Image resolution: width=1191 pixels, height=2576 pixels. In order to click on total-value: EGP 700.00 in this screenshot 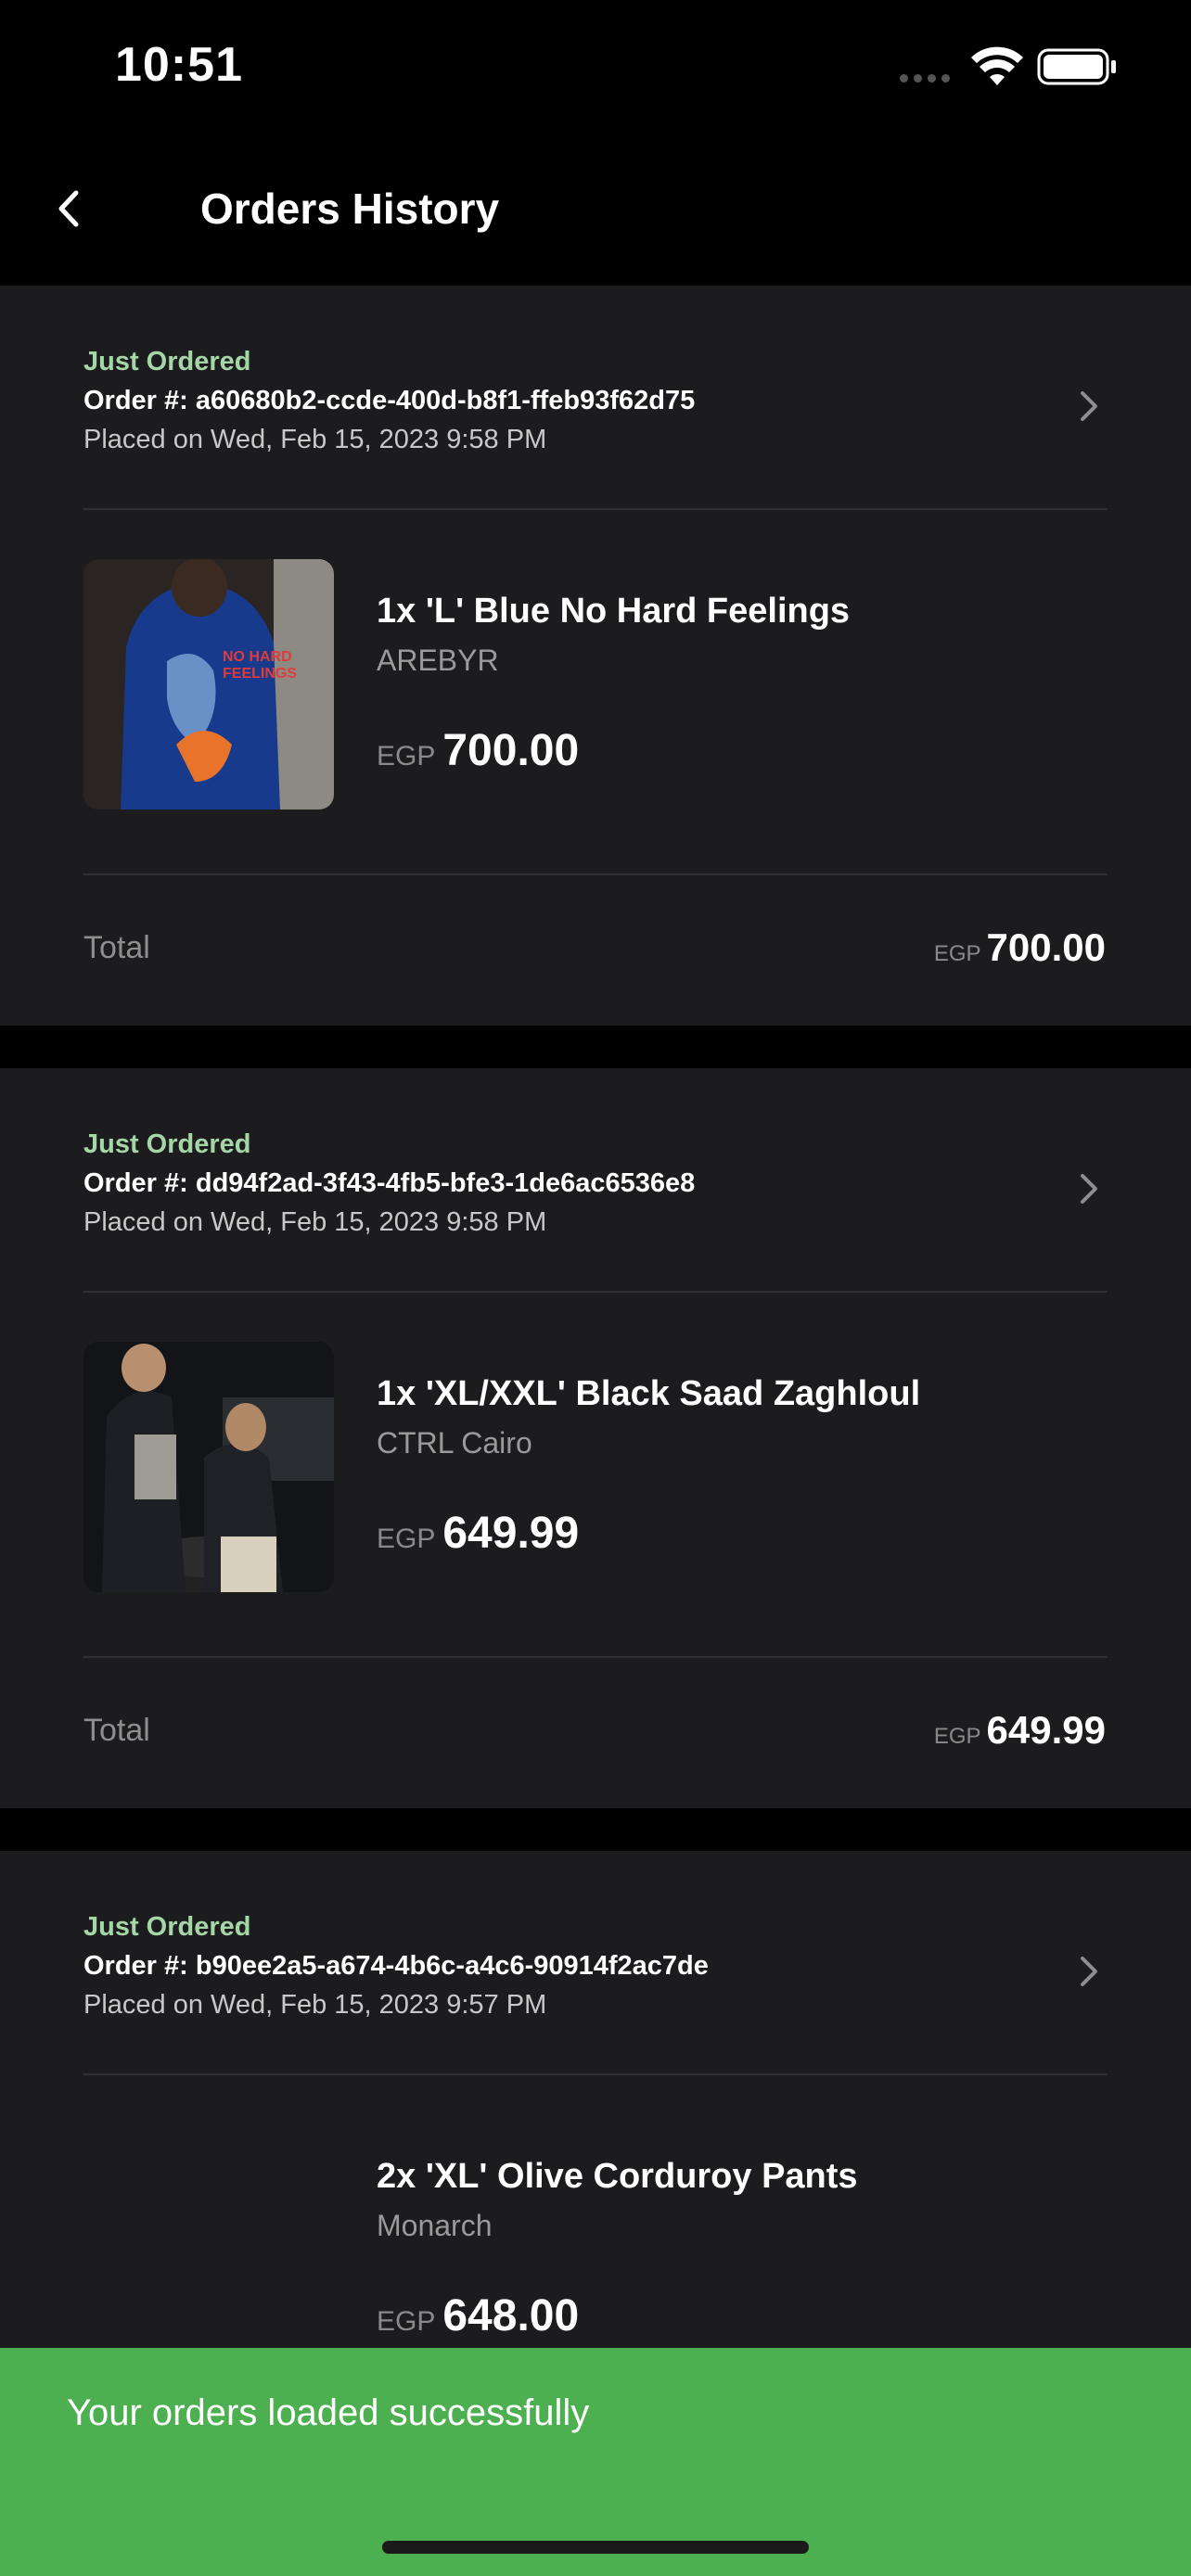, I will do `click(1020, 947)`.